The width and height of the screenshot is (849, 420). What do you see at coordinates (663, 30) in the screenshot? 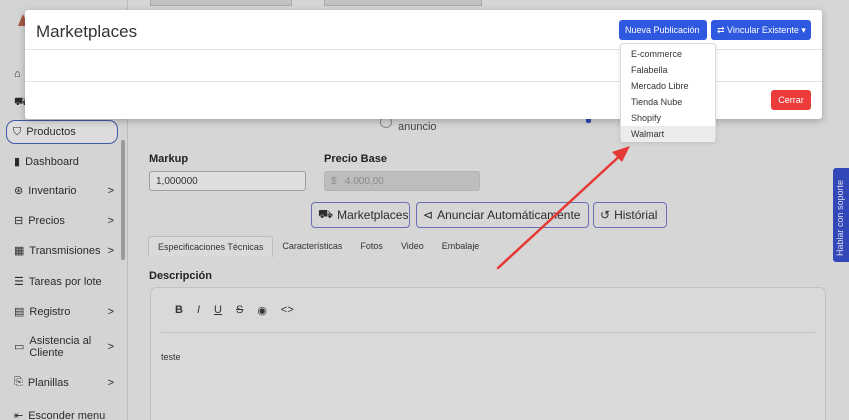
I see `nueva-publicacion-button: Nueva Publicación` at bounding box center [663, 30].